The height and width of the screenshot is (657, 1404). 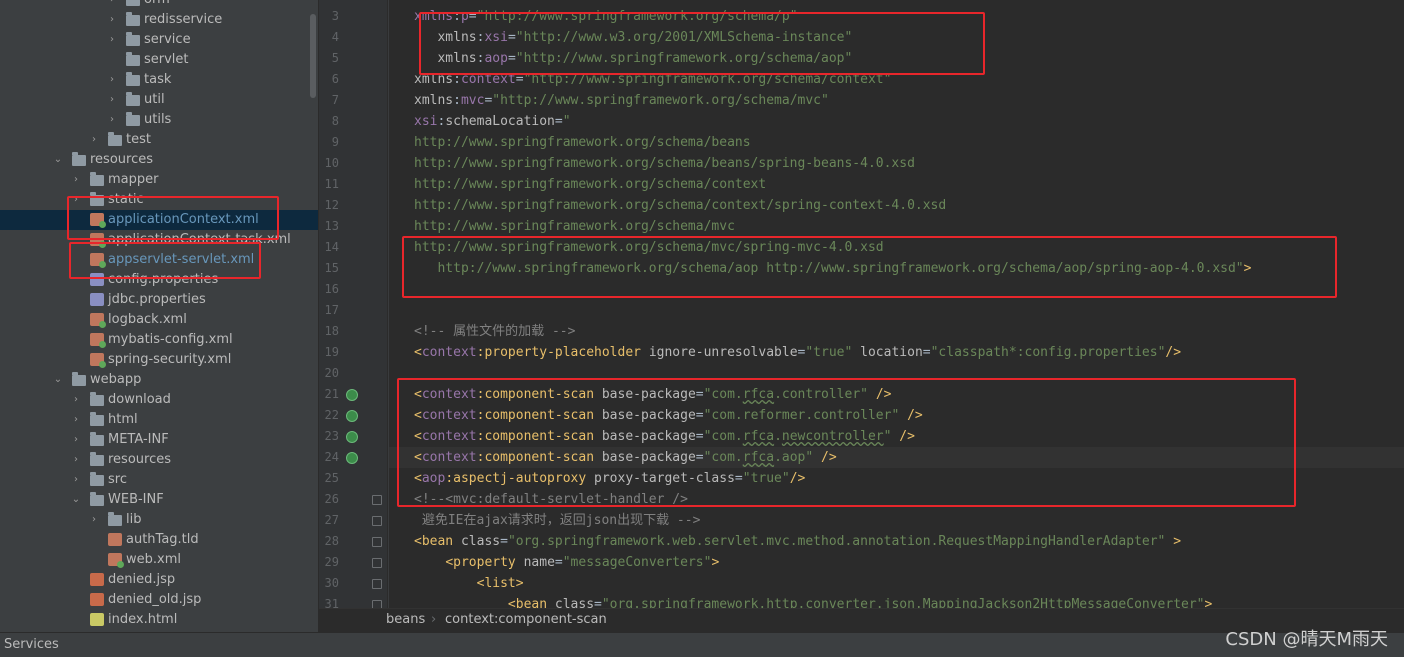 I want to click on tree-item-task: › task, so click(x=159, y=80).